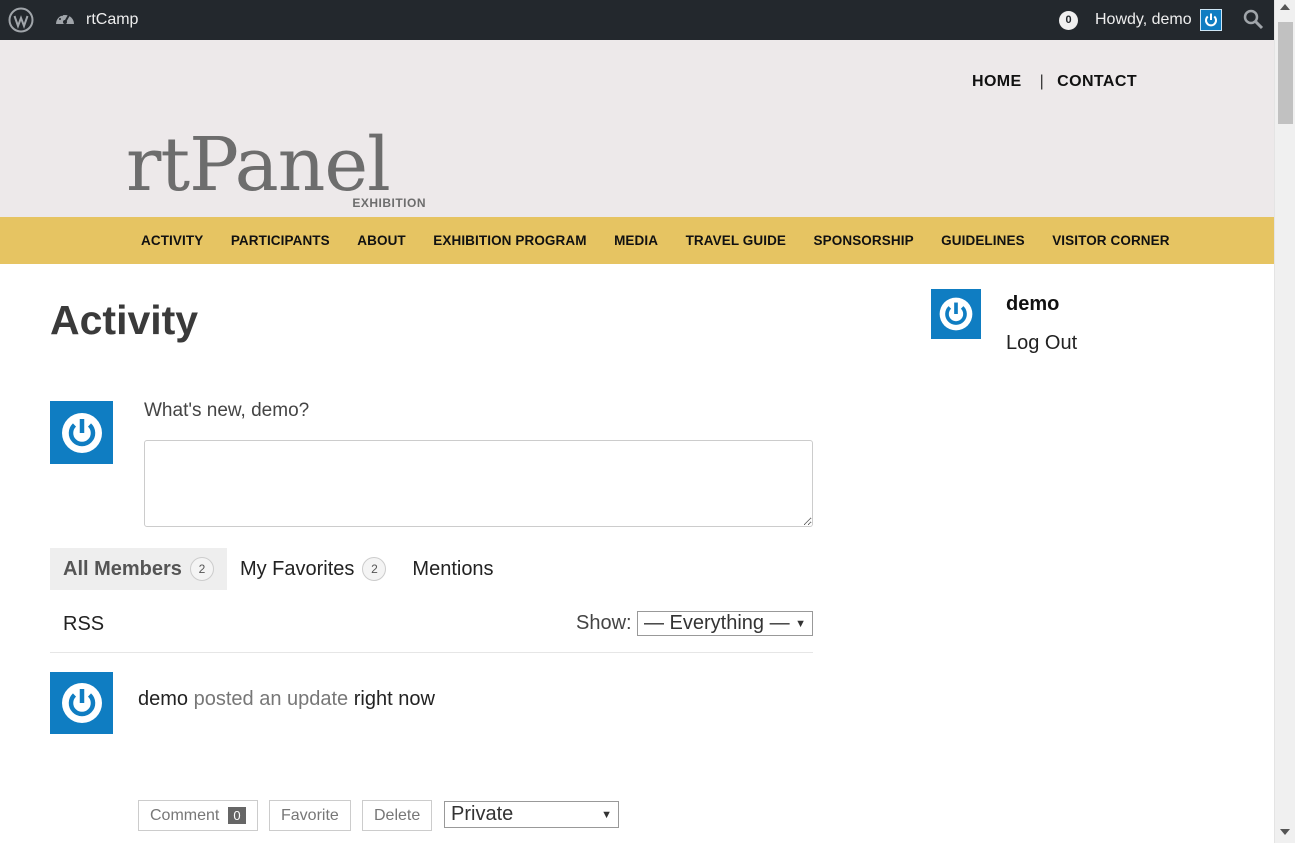 The image size is (1295, 843). Describe the element at coordinates (83, 624) in the screenshot. I see `rss-link: RSS` at that location.